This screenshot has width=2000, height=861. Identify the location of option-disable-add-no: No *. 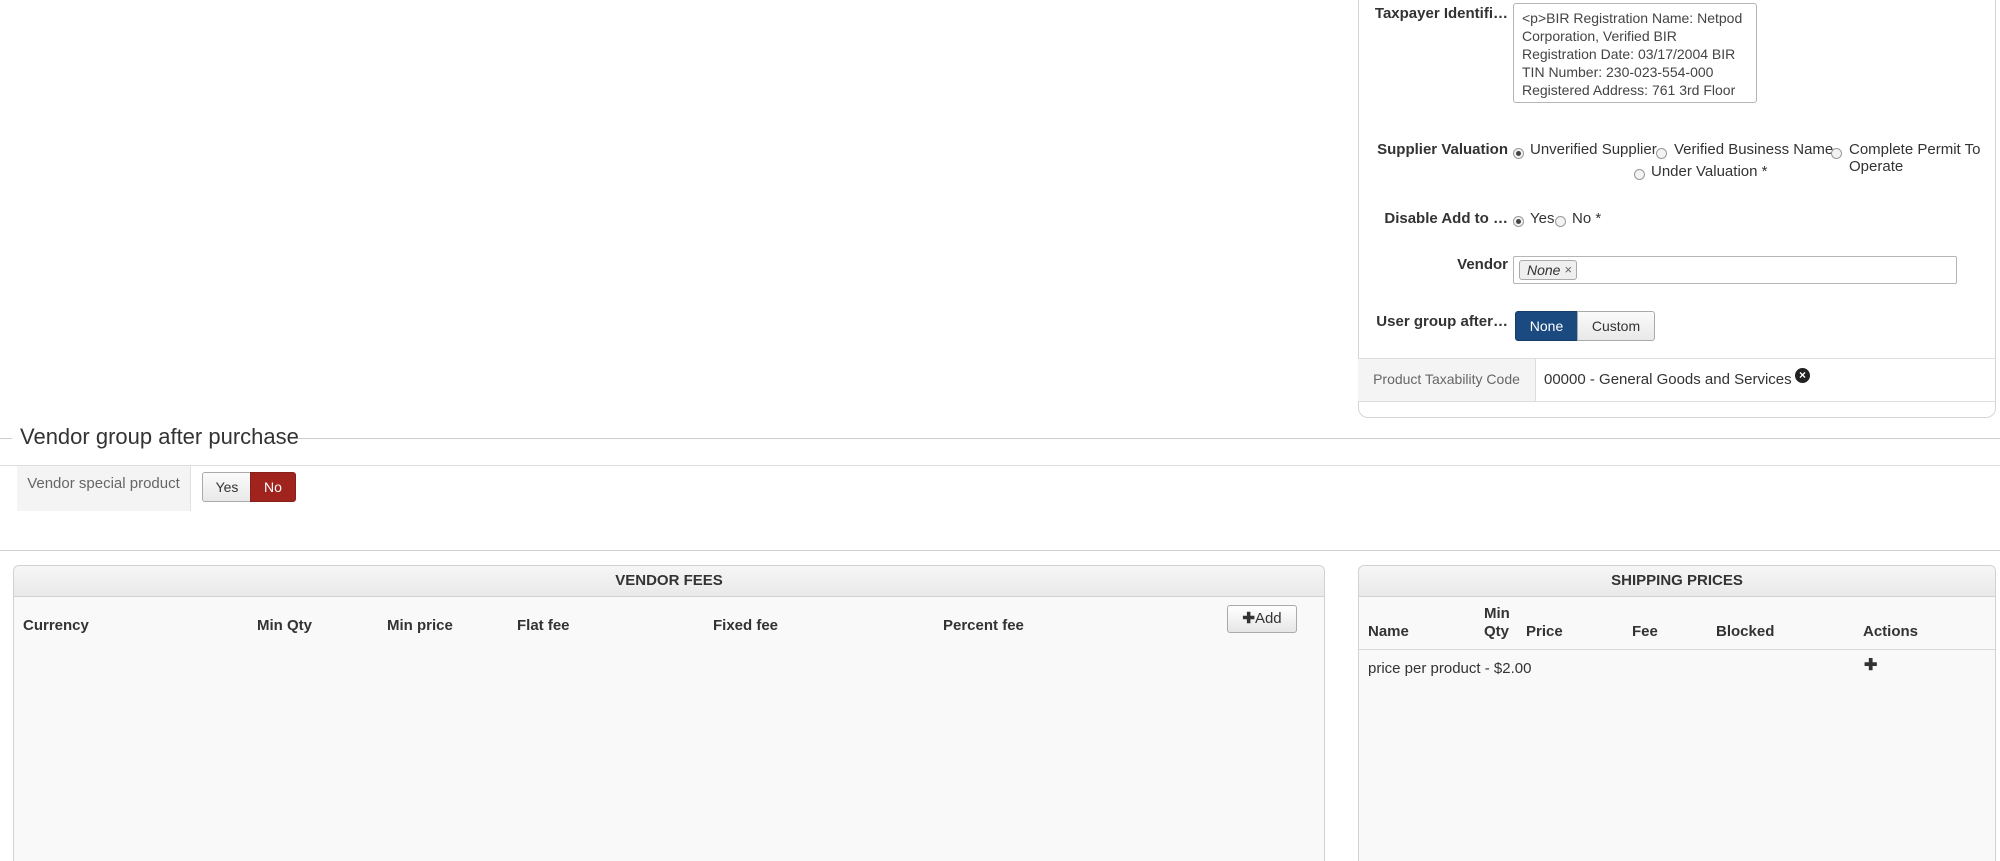
(1587, 218).